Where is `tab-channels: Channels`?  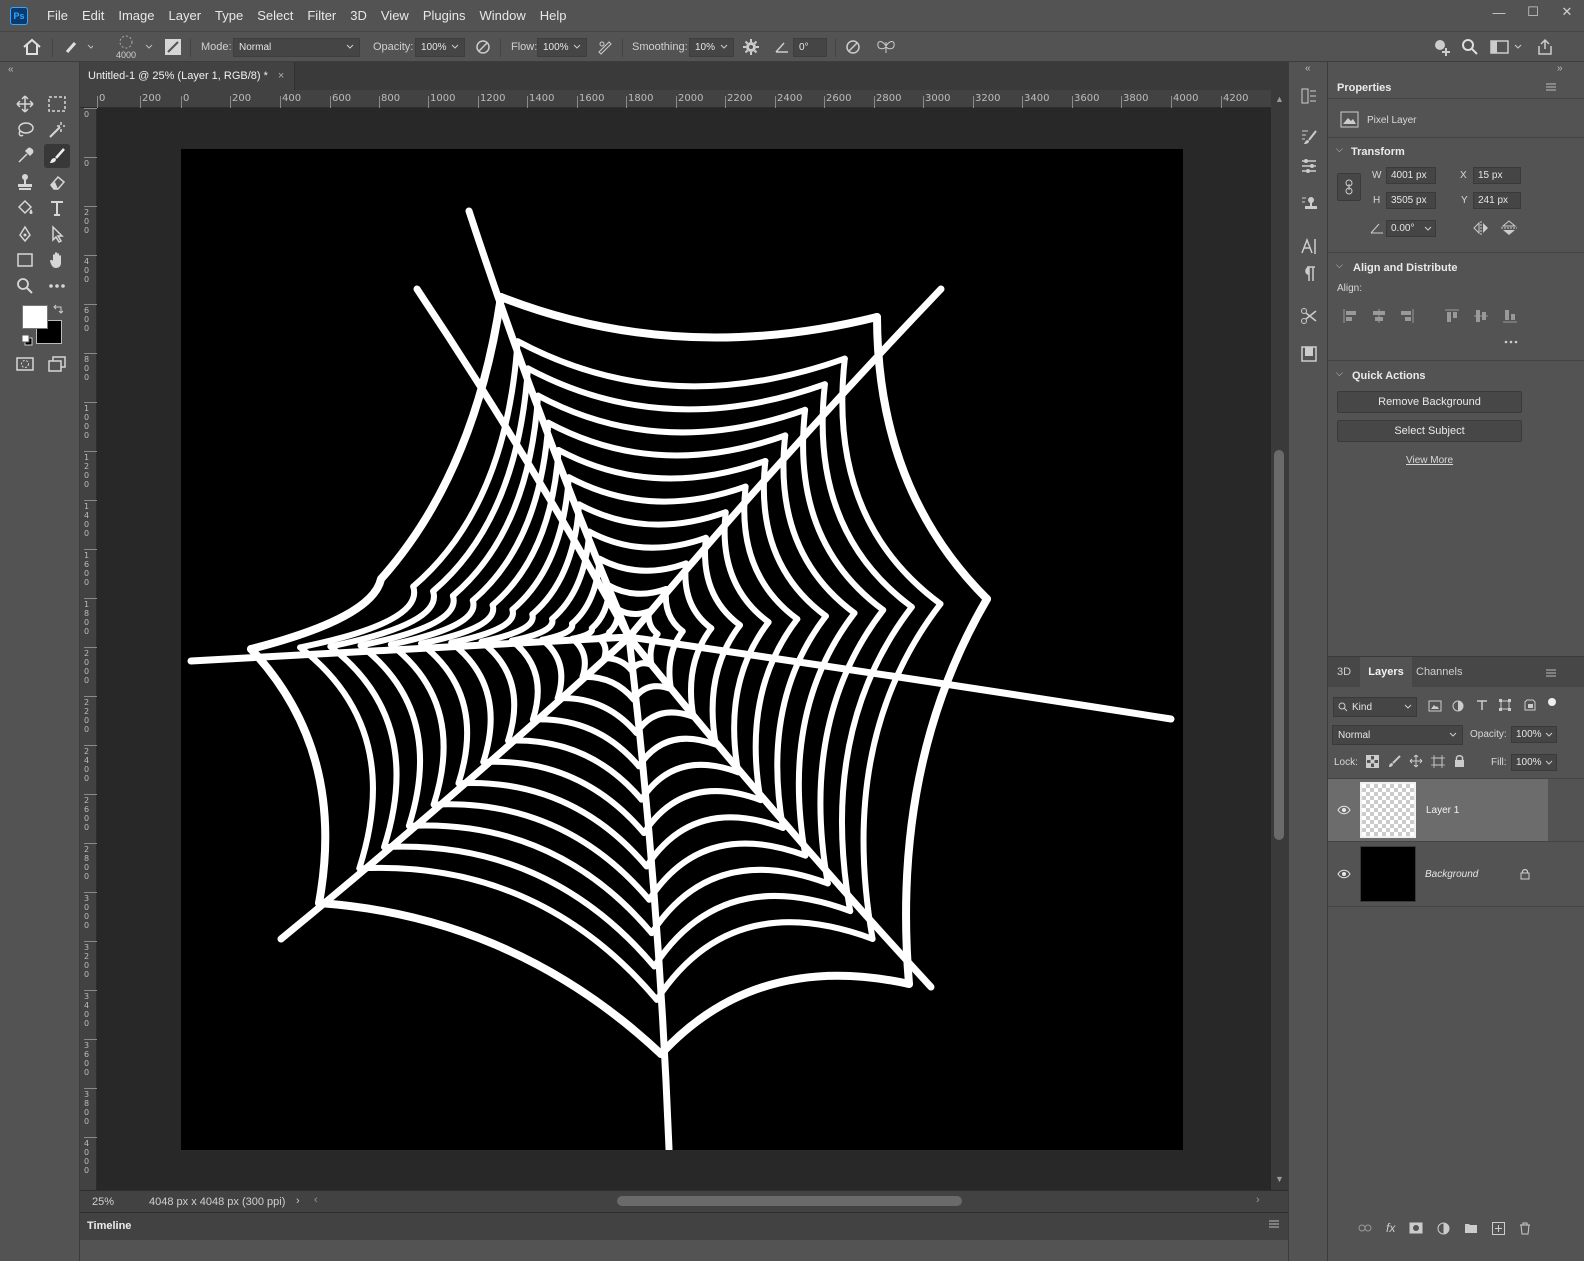
tab-channels: Channels is located at coordinates (1439, 672).